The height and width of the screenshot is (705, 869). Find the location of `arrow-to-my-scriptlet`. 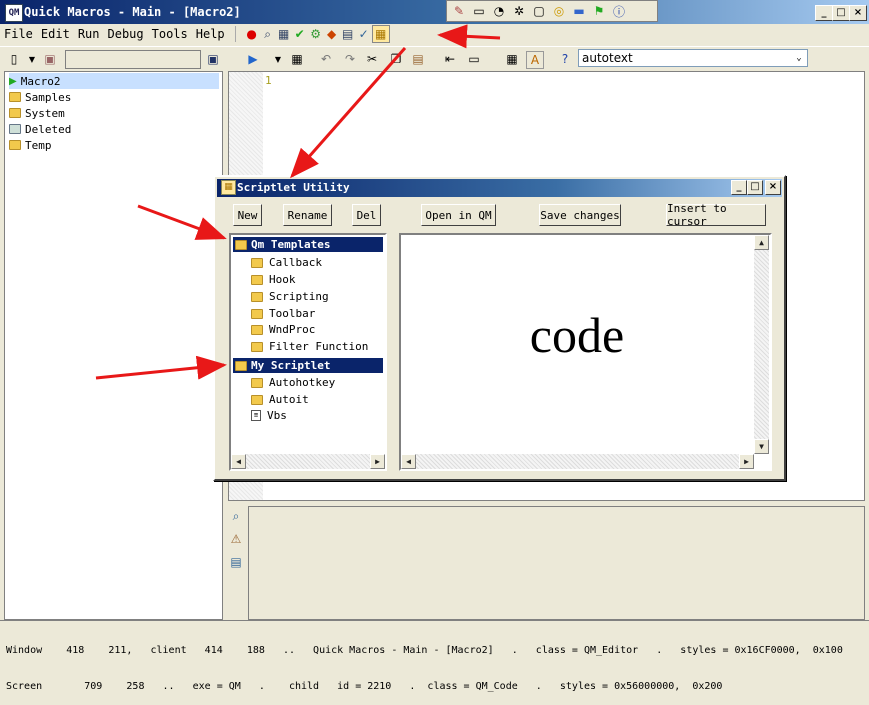

arrow-to-my-scriptlet is located at coordinates (161, 367).